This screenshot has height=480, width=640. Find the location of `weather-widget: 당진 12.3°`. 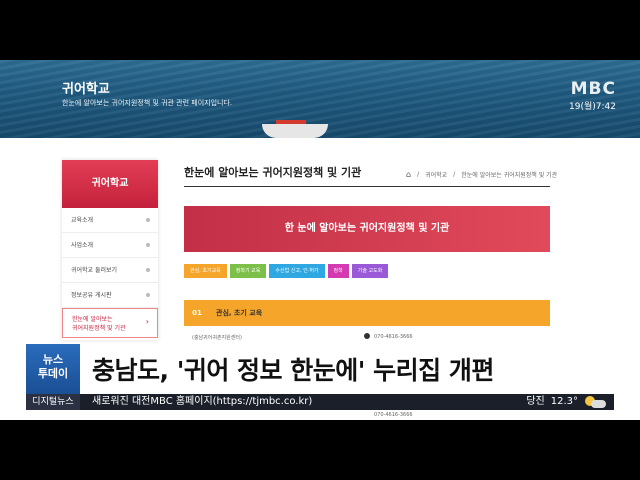

weather-widget: 당진 12.3° is located at coordinates (570, 402).